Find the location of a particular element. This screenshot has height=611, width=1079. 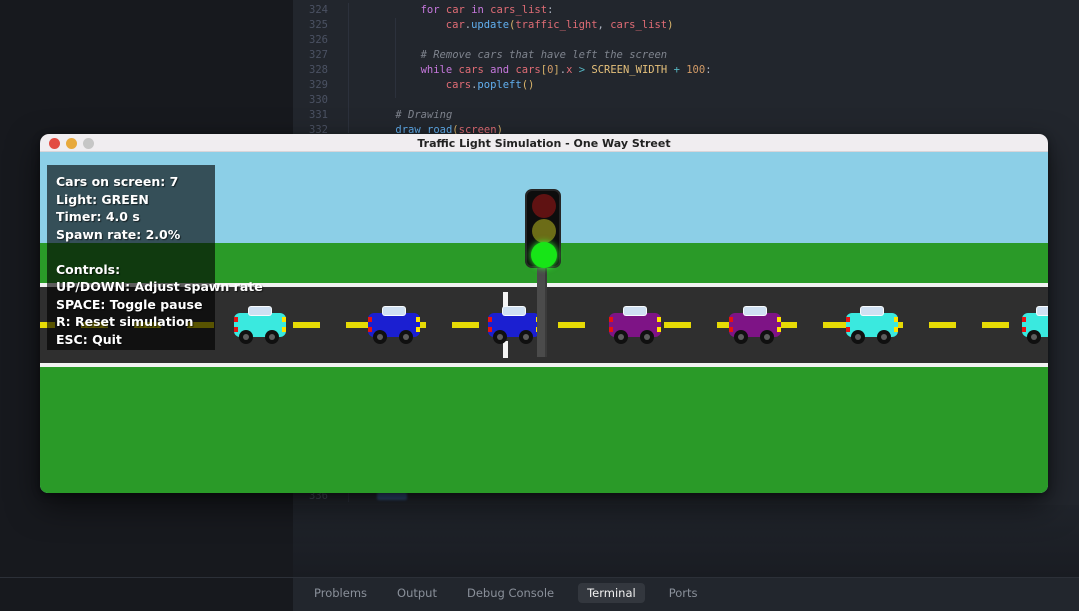

code-text: # Remove cars that have left the screen is located at coordinates (544, 55).